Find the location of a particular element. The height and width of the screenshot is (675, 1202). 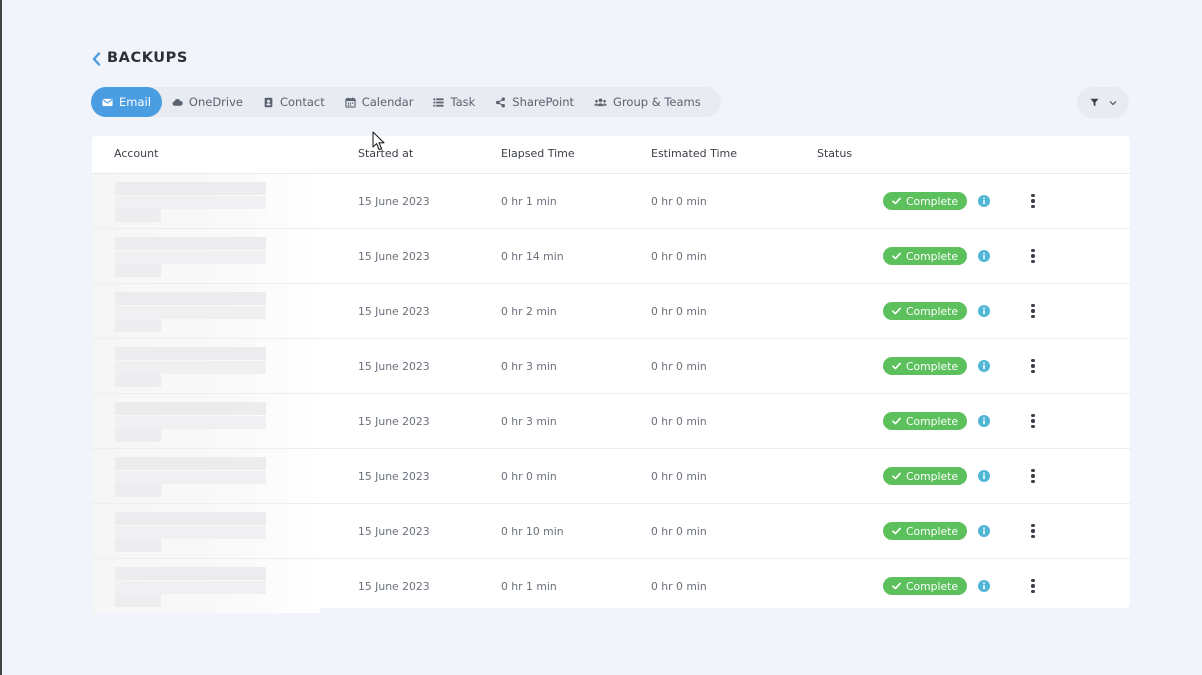

column-header-status: Status is located at coordinates (834, 153).